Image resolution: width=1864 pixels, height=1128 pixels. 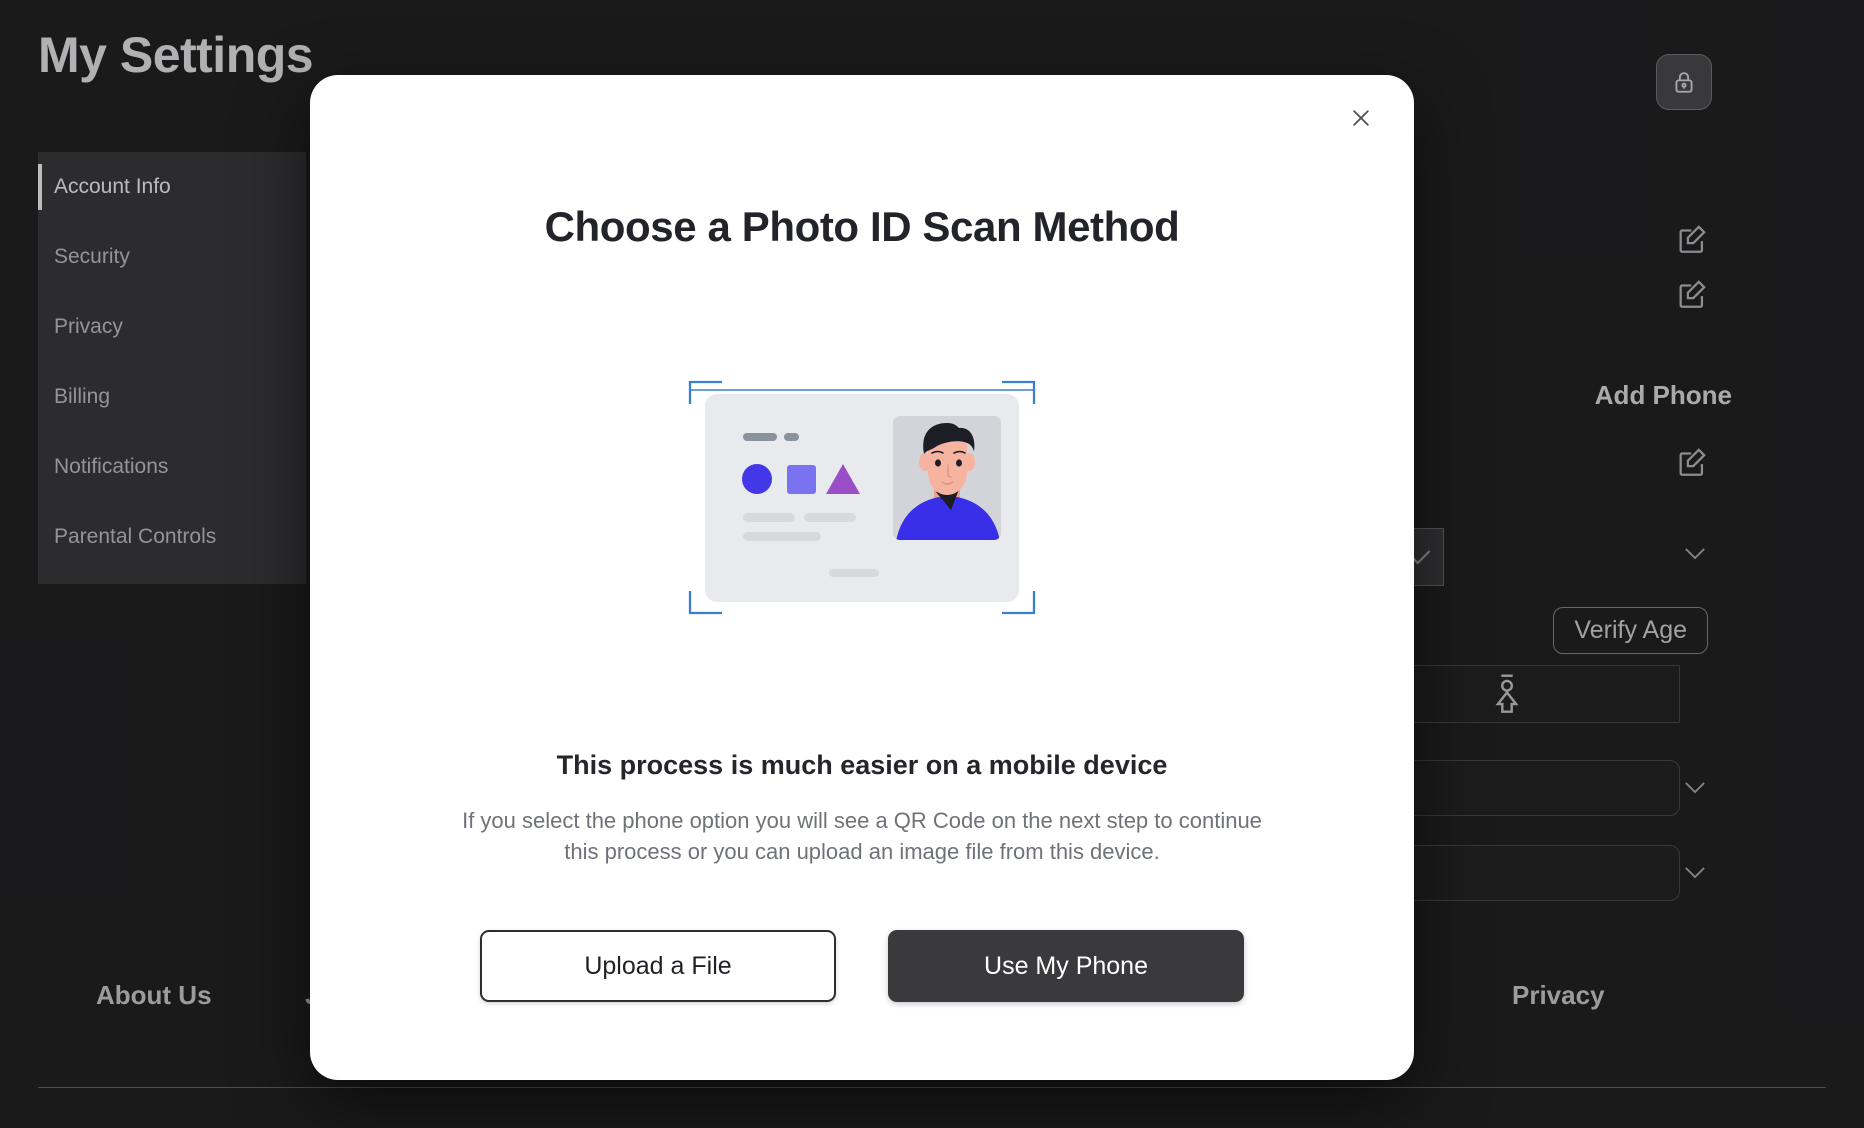 What do you see at coordinates (1066, 966) in the screenshot?
I see `use-my-phone-button: Use My Phone` at bounding box center [1066, 966].